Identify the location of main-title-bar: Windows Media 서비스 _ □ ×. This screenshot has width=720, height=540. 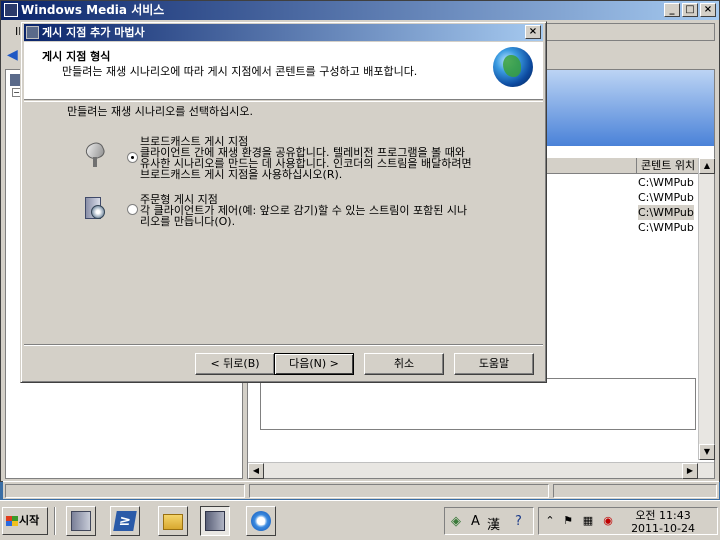
(360, 10).